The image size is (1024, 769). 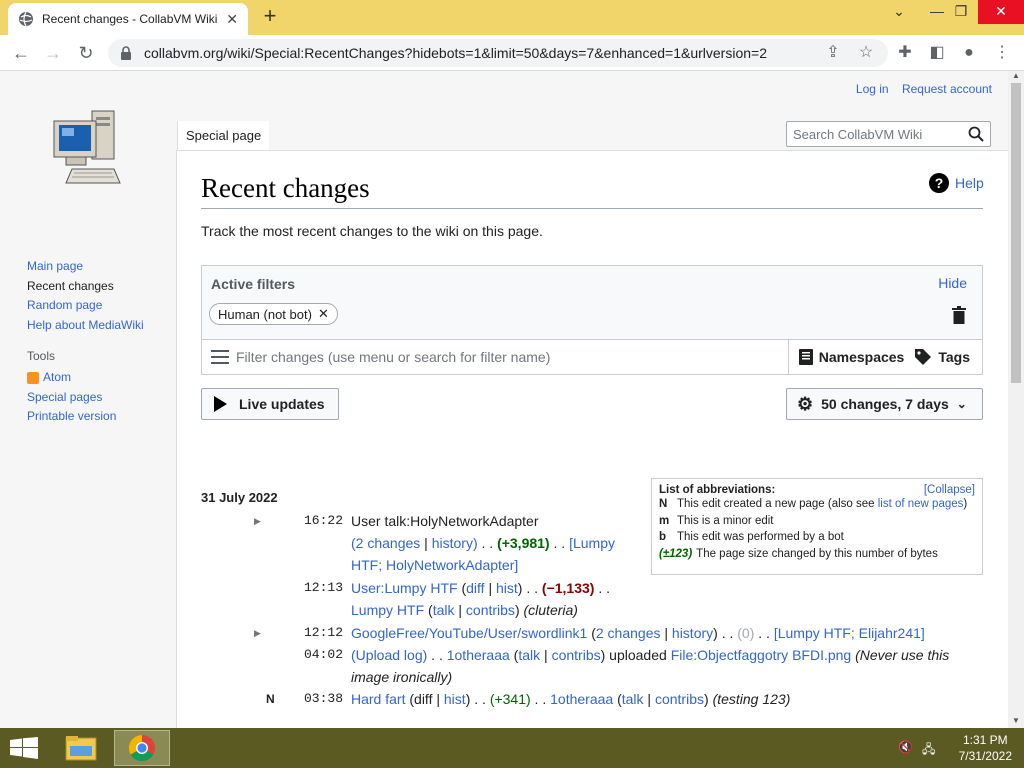 I want to click on live-updates-label: Live updates, so click(x=282, y=404).